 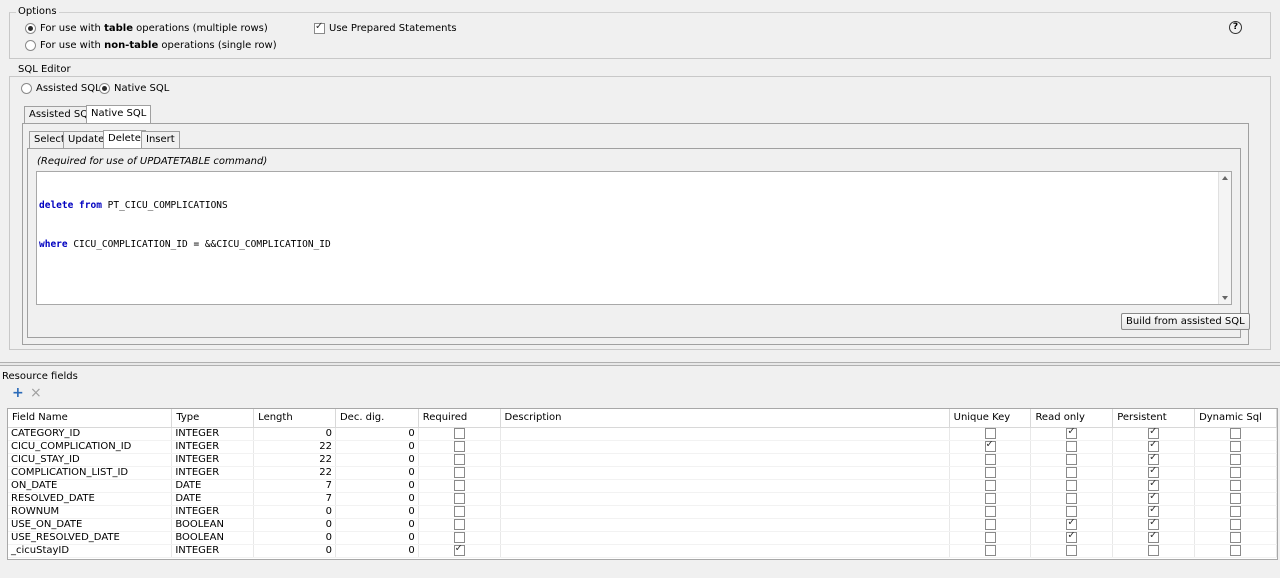 What do you see at coordinates (1224, 238) in the screenshot?
I see `sql-vertical-scrollbar` at bounding box center [1224, 238].